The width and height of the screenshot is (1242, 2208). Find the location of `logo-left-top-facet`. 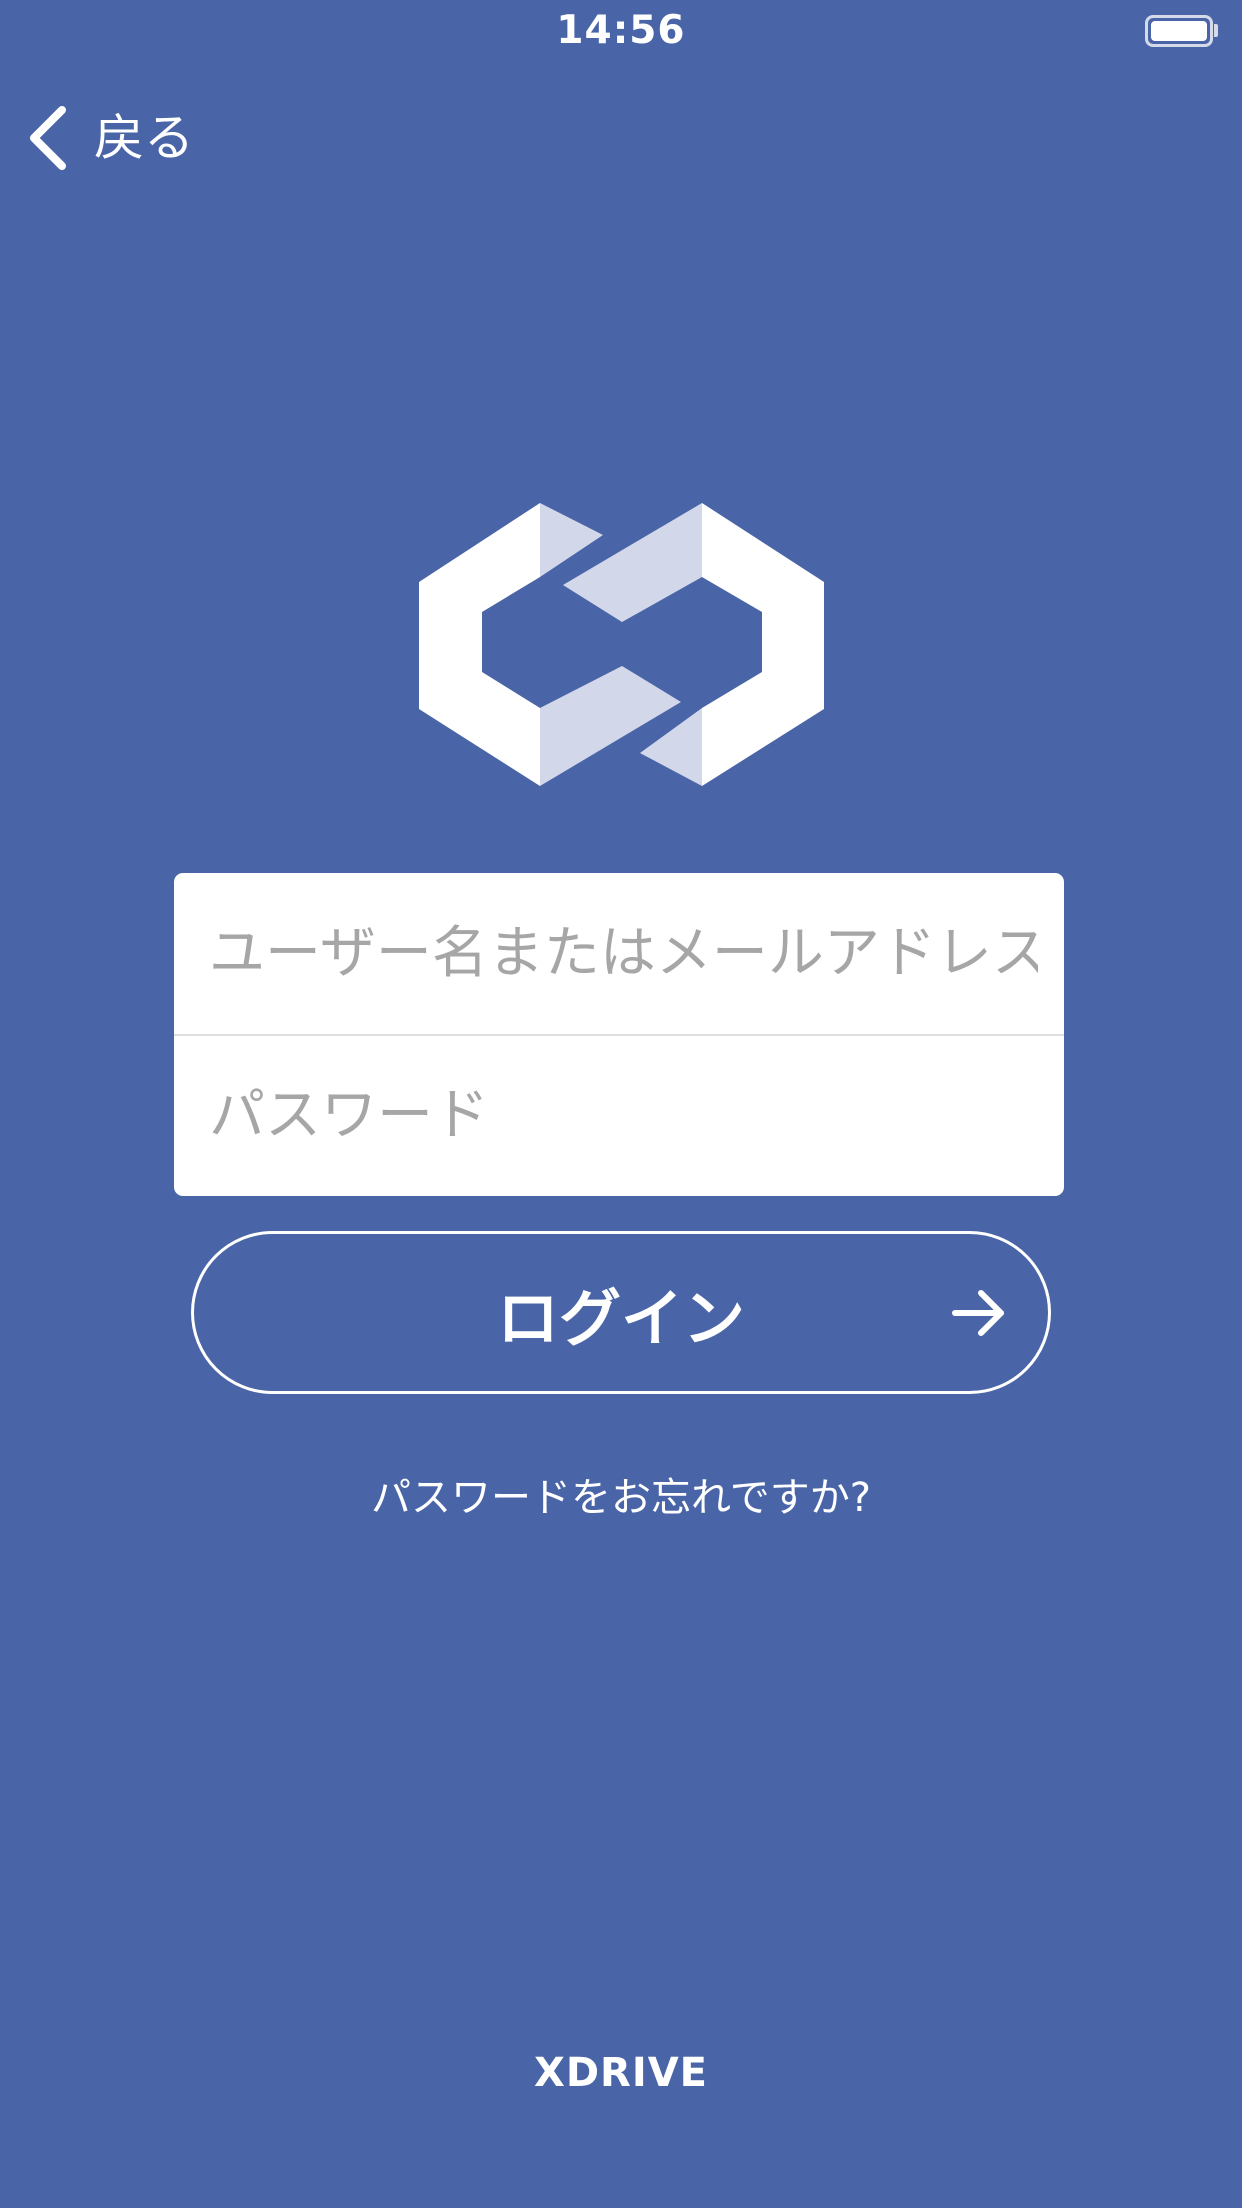

logo-left-top-facet is located at coordinates (571, 540).